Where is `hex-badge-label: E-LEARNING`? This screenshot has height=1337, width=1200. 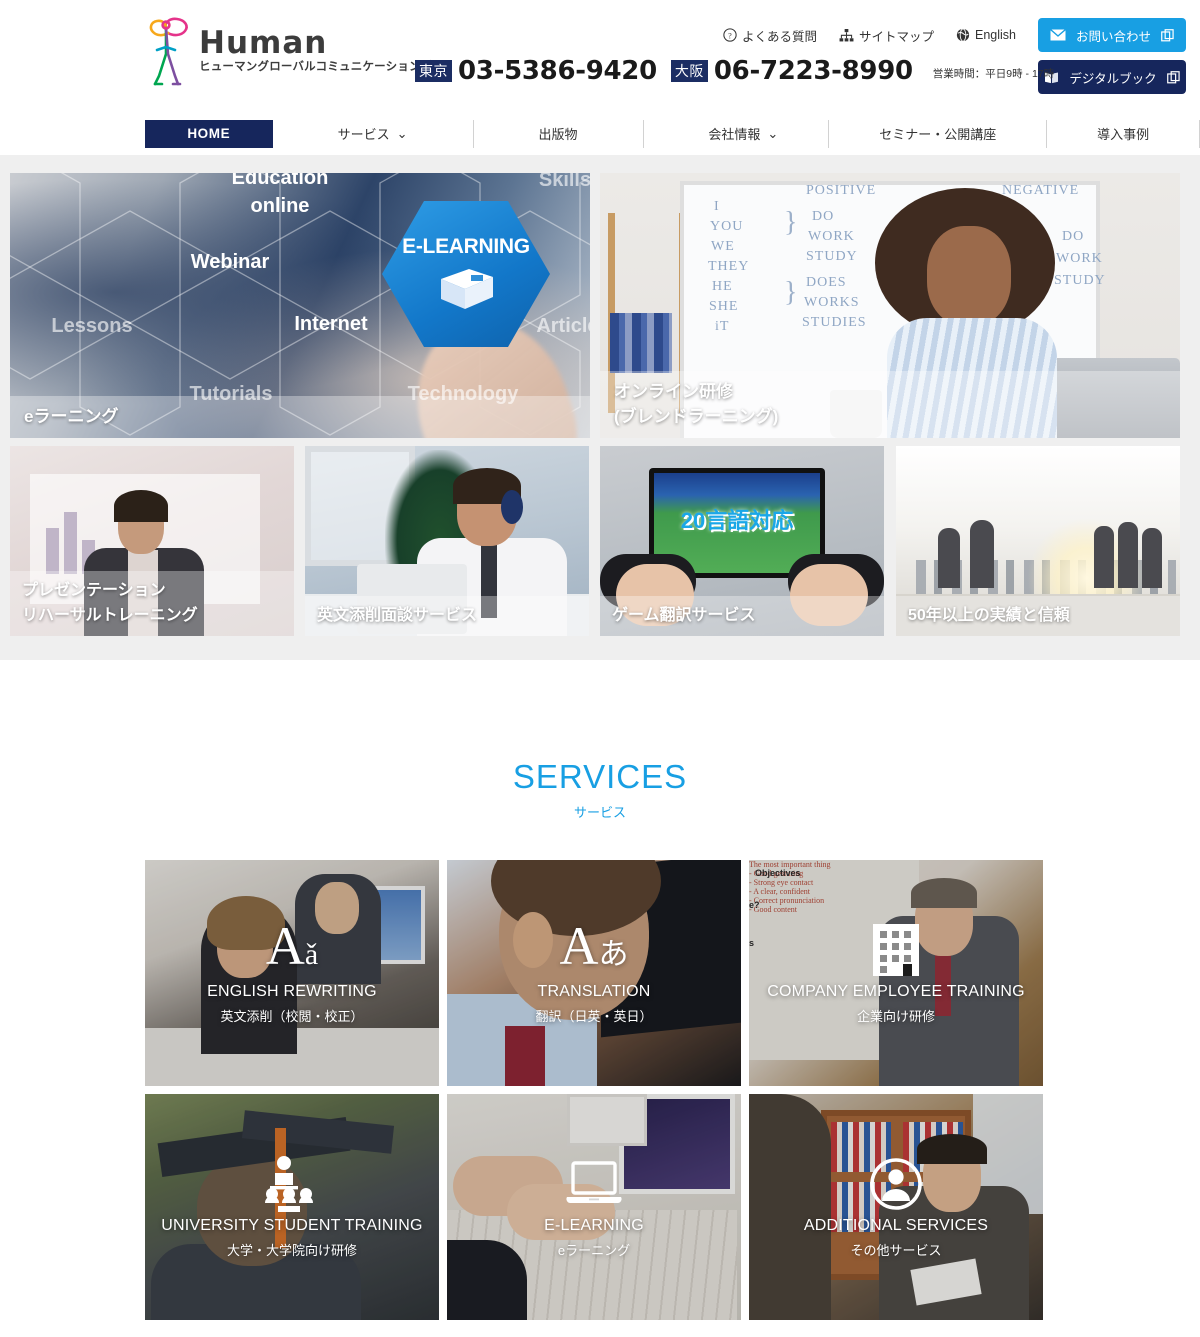
hex-badge-label: E-LEARNING is located at coordinates (466, 246).